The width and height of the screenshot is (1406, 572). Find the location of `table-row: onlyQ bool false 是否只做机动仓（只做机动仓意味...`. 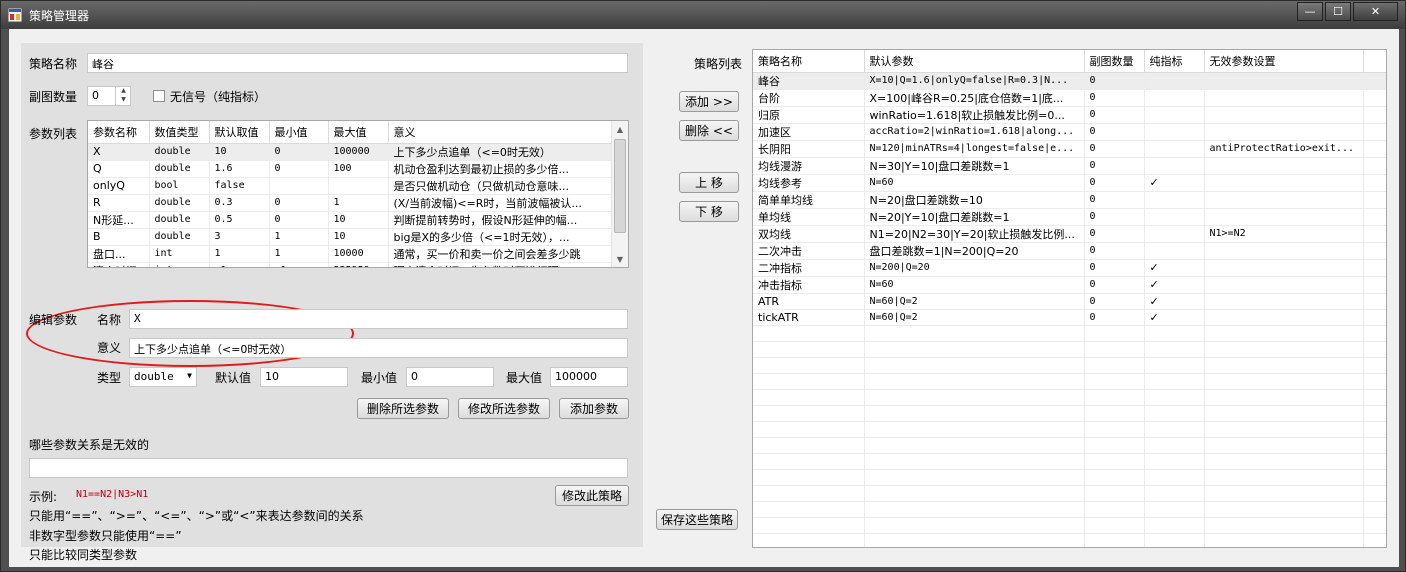

table-row: onlyQ bool false 是否只做机动仓（只做机动仓意味... is located at coordinates (350, 186).